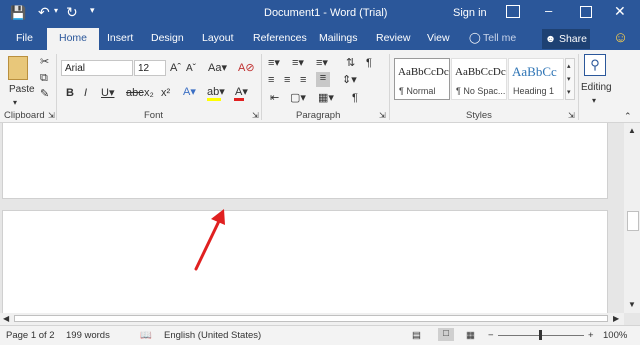 The image size is (640, 345). I want to click on format-painter-icon: ✎, so click(44, 94).